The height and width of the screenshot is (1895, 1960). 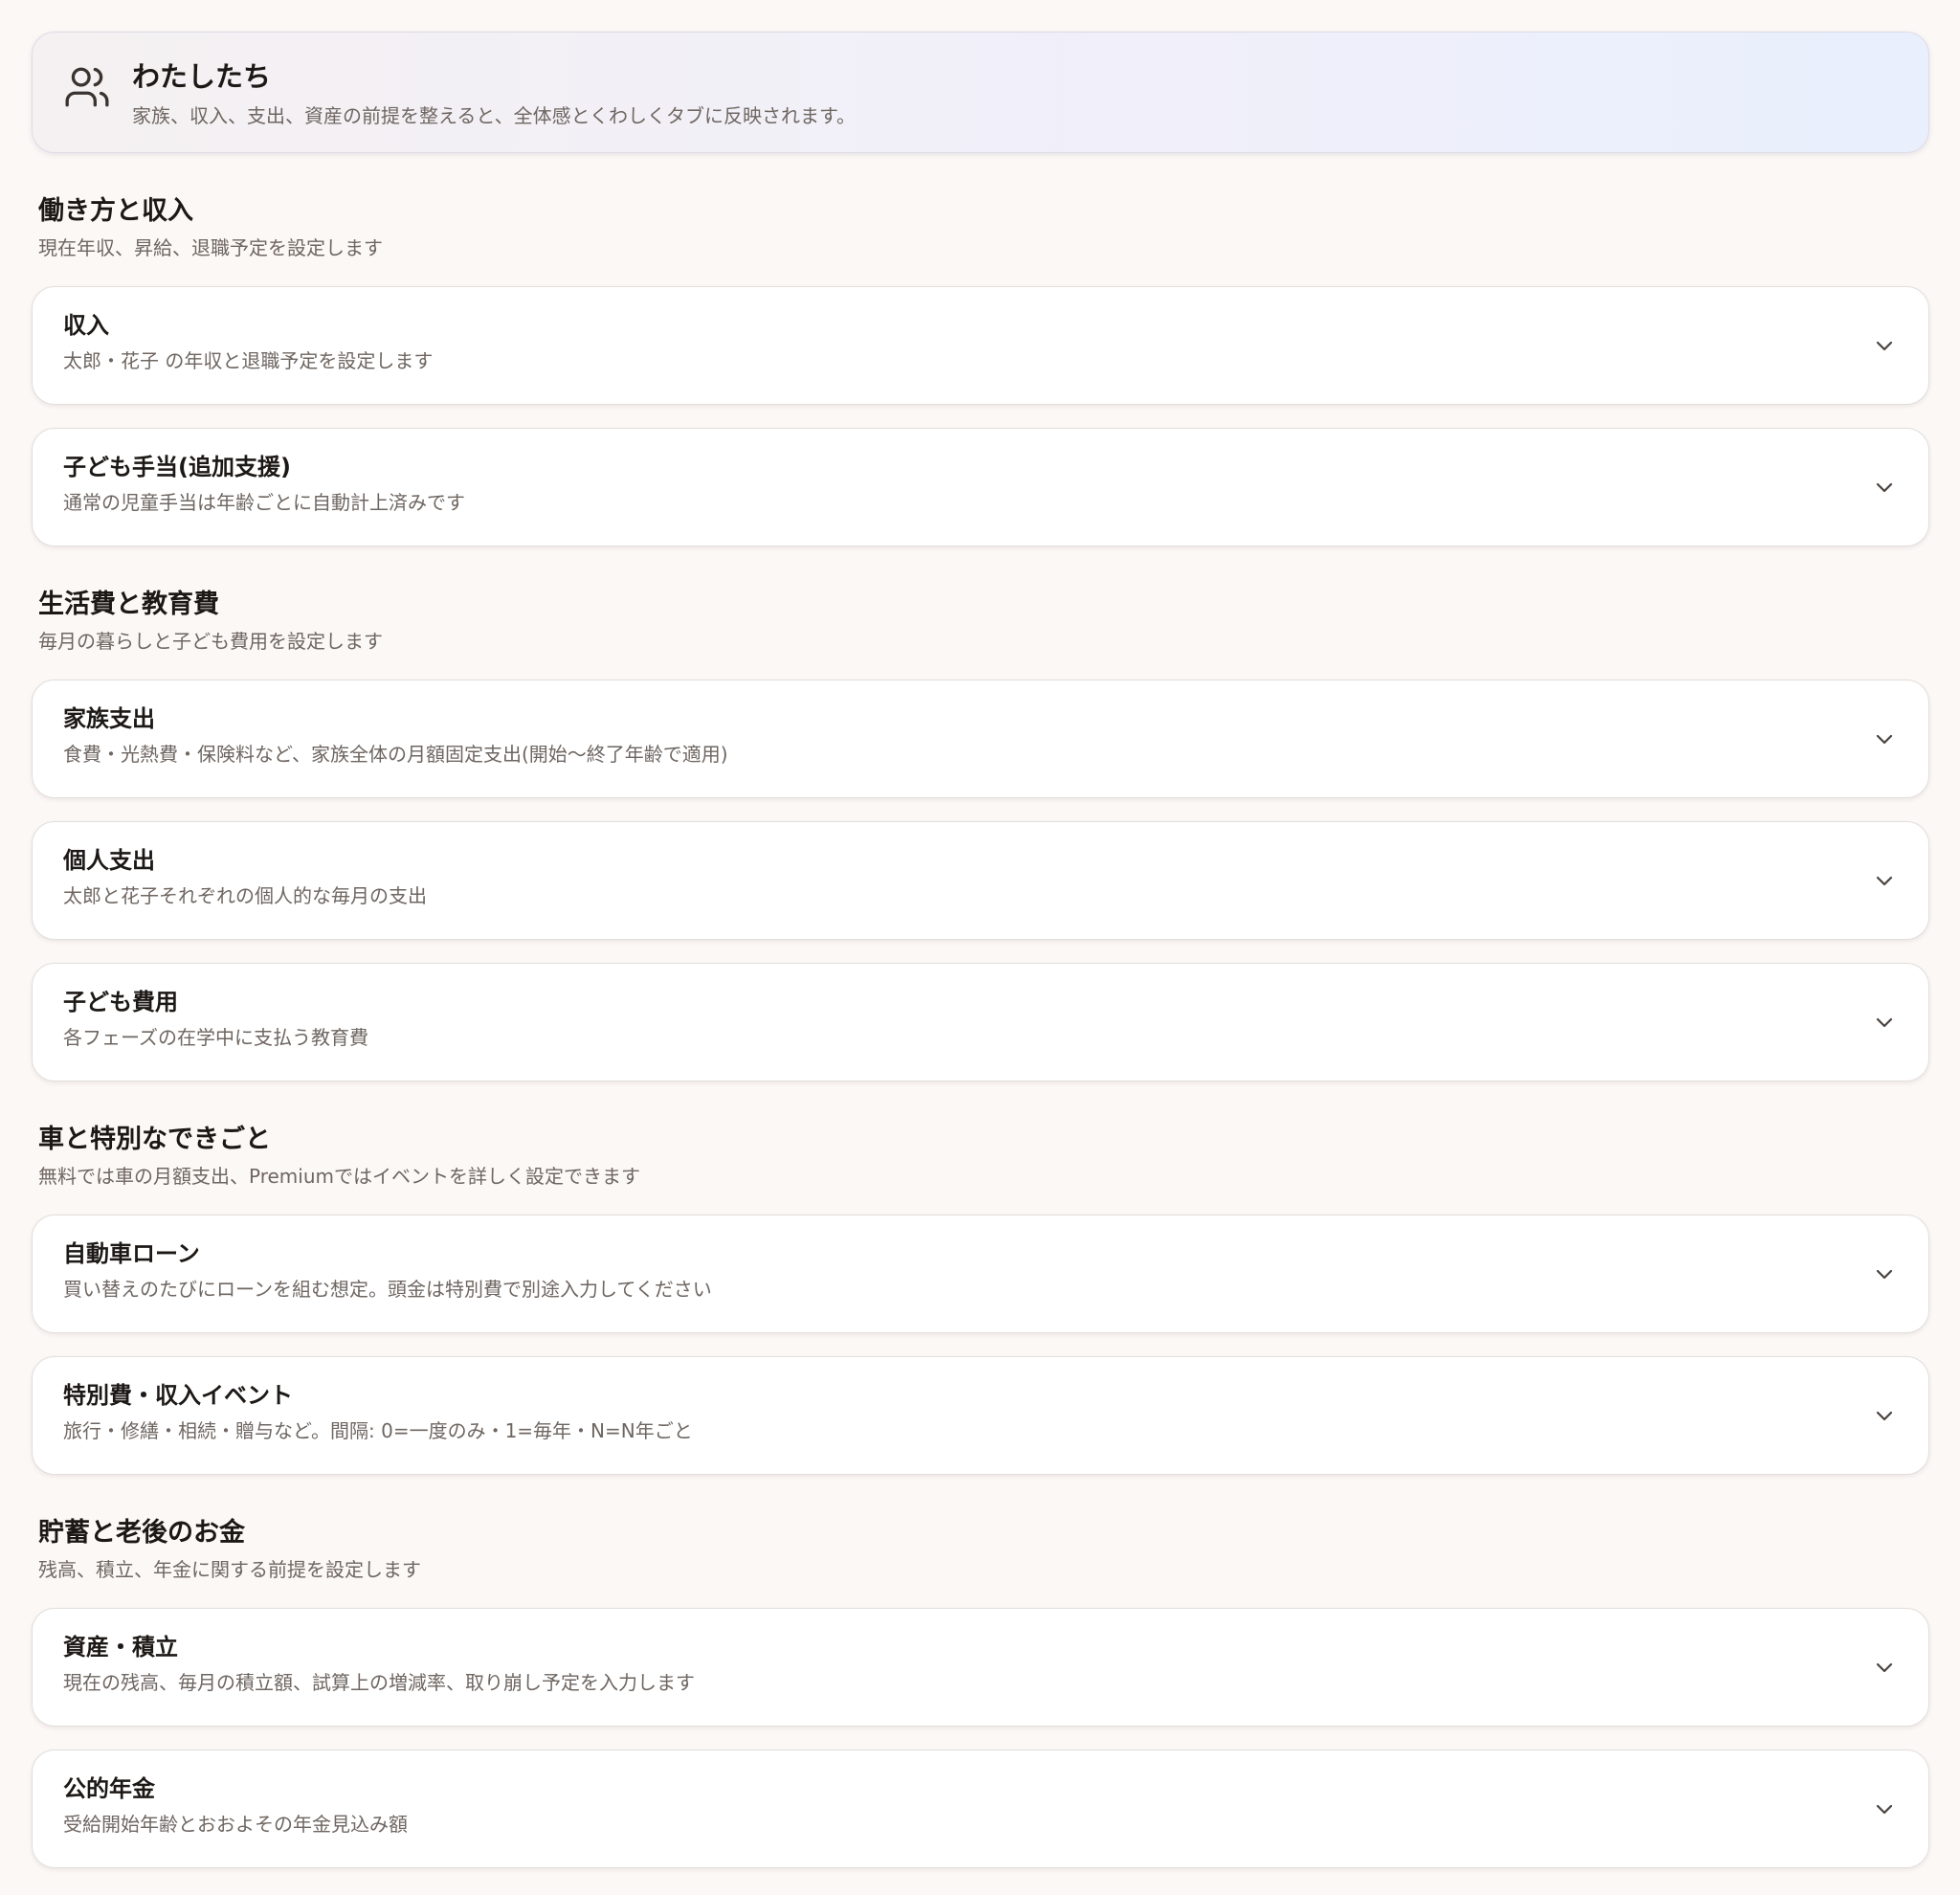 I want to click on accordion-child-allowance: 子ども手当(追加支援) 通常の児童手当は年齢ごとに自動計上済みです, so click(x=981, y=487).